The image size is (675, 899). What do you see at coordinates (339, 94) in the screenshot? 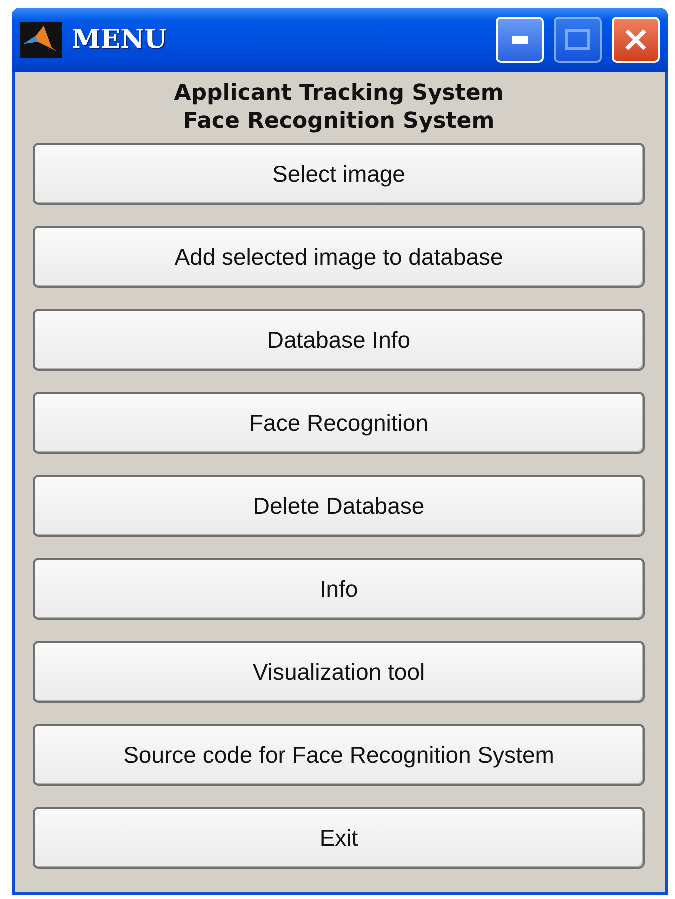
I see `heading-text: Applicant Tracking System` at bounding box center [339, 94].